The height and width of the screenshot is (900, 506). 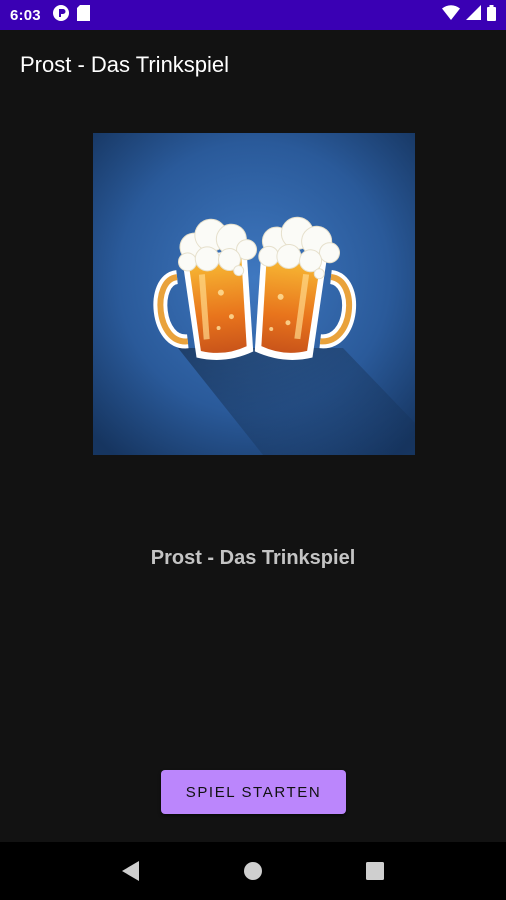 I want to click on back-icon, so click(x=131, y=871).